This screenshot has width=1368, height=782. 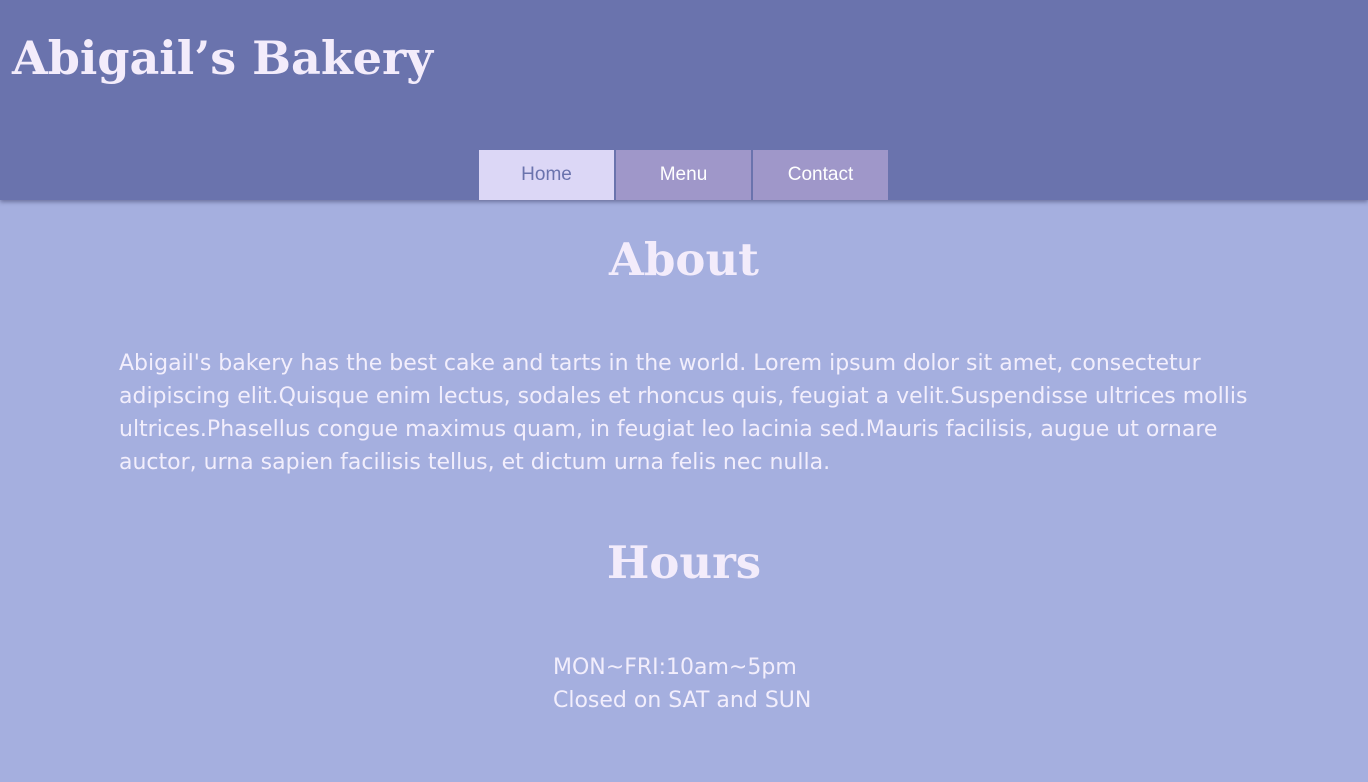 I want to click on hours-weekend-line: Closed on SAT and SUN, so click(x=682, y=700).